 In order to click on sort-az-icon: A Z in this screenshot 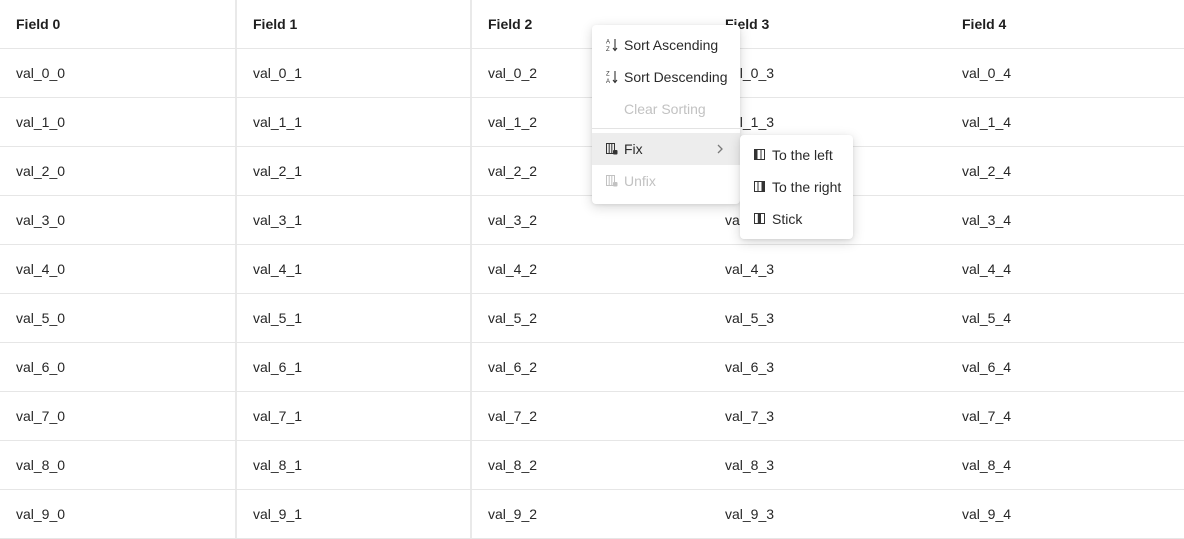, I will do `click(612, 45)`.